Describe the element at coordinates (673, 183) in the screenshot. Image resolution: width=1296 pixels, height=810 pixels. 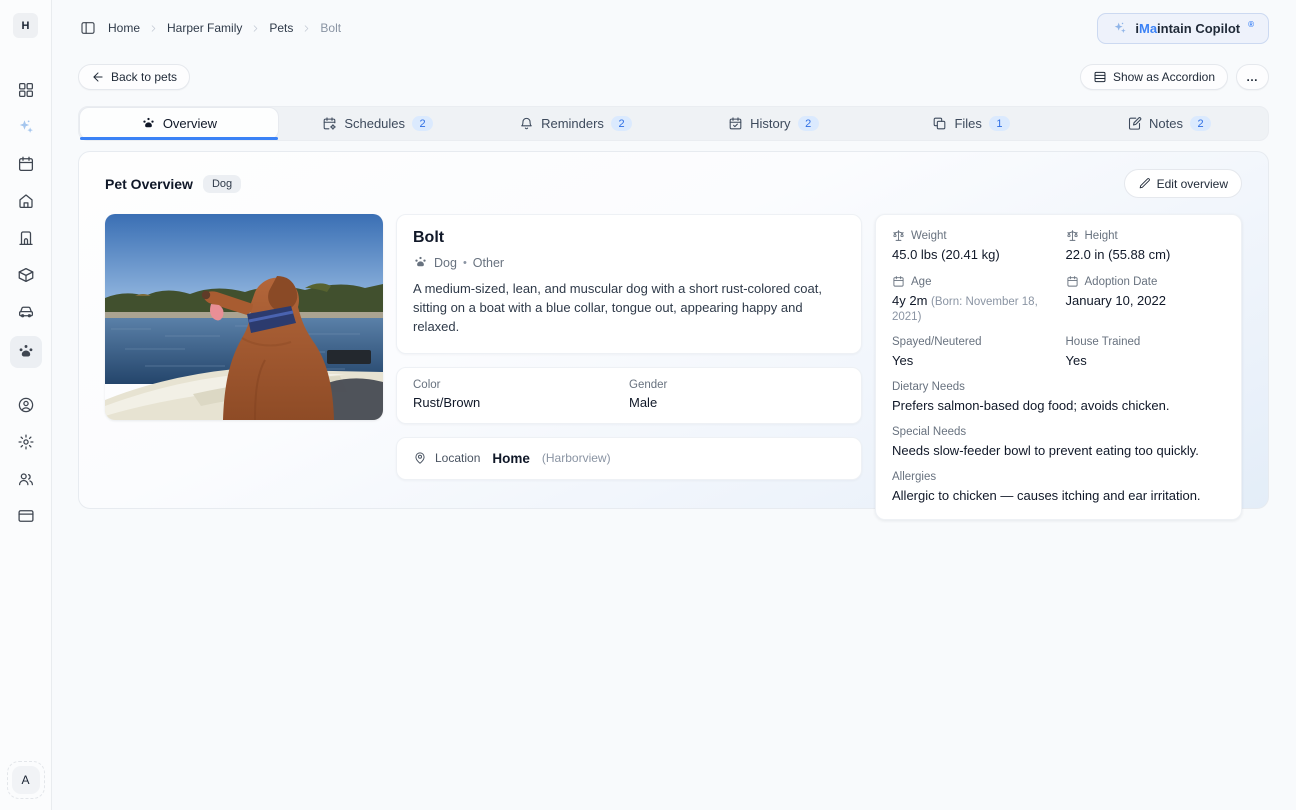
I see `section-header: Pet Overview Dog Edit overview` at that location.